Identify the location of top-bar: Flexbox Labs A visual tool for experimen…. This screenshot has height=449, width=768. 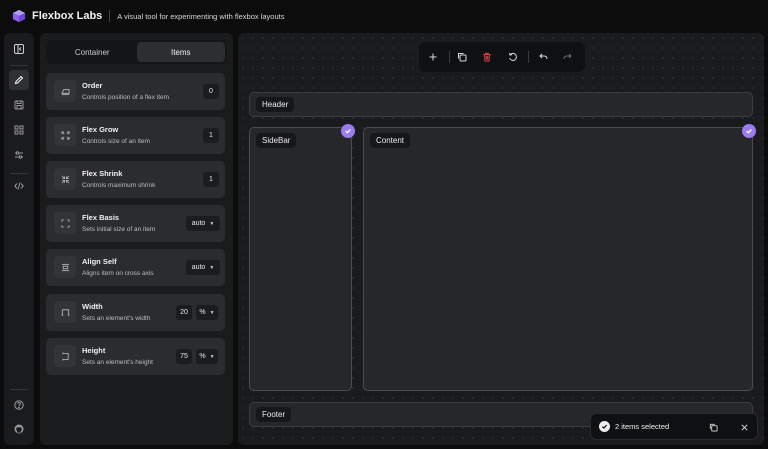
(384, 16).